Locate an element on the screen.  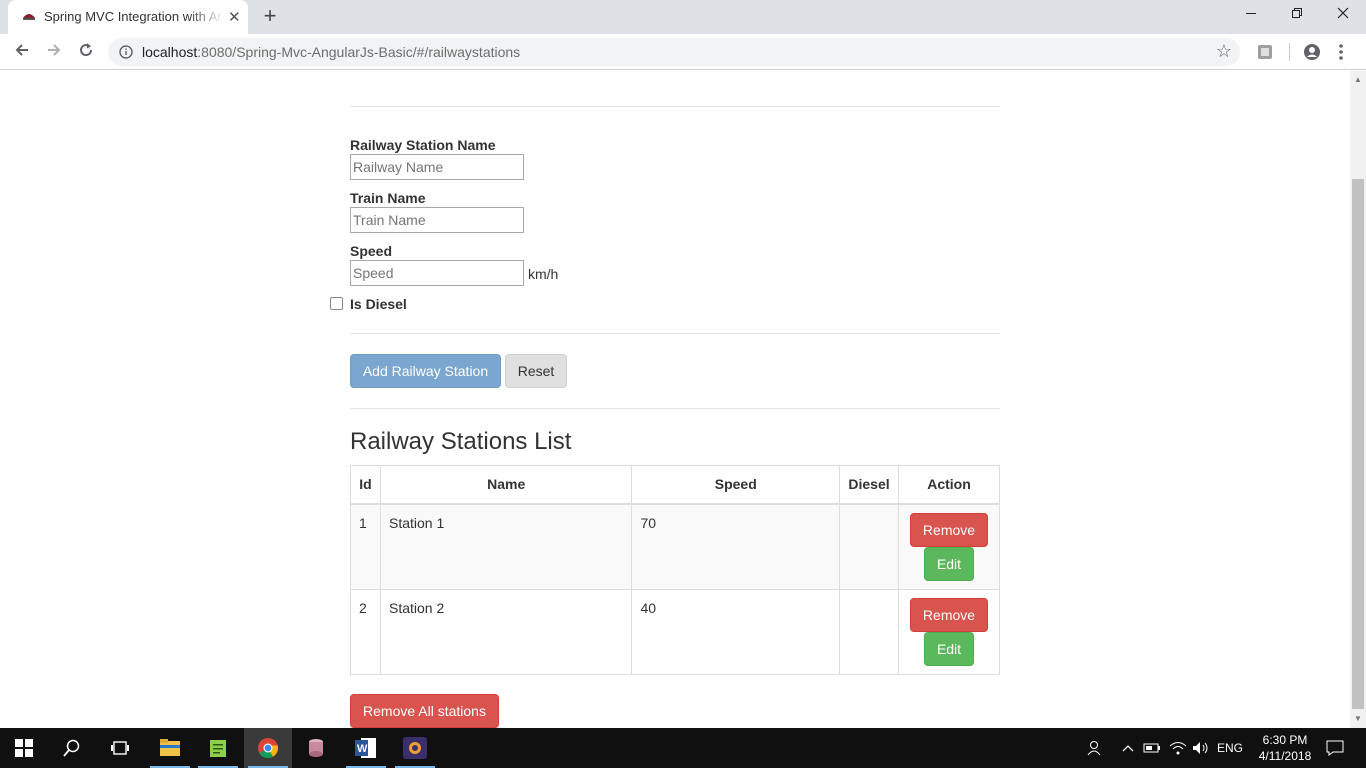
info-icon is located at coordinates (126, 52).